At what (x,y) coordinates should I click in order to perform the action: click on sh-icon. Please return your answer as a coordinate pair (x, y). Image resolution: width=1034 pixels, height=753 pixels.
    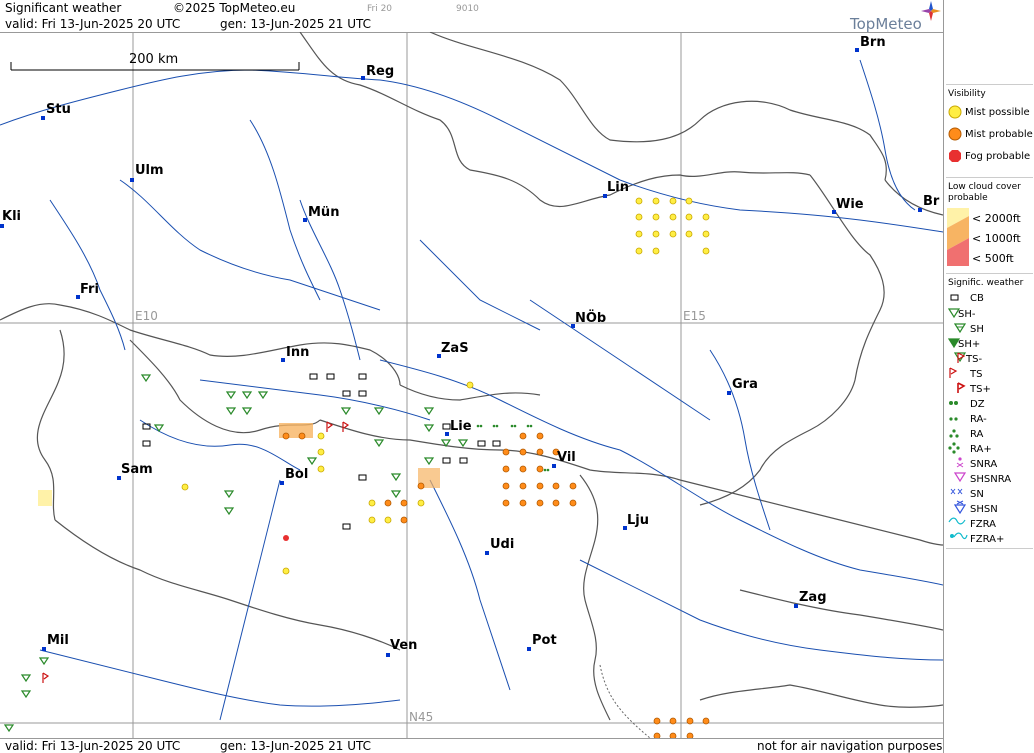
    Looking at the image, I should click on (960, 328).